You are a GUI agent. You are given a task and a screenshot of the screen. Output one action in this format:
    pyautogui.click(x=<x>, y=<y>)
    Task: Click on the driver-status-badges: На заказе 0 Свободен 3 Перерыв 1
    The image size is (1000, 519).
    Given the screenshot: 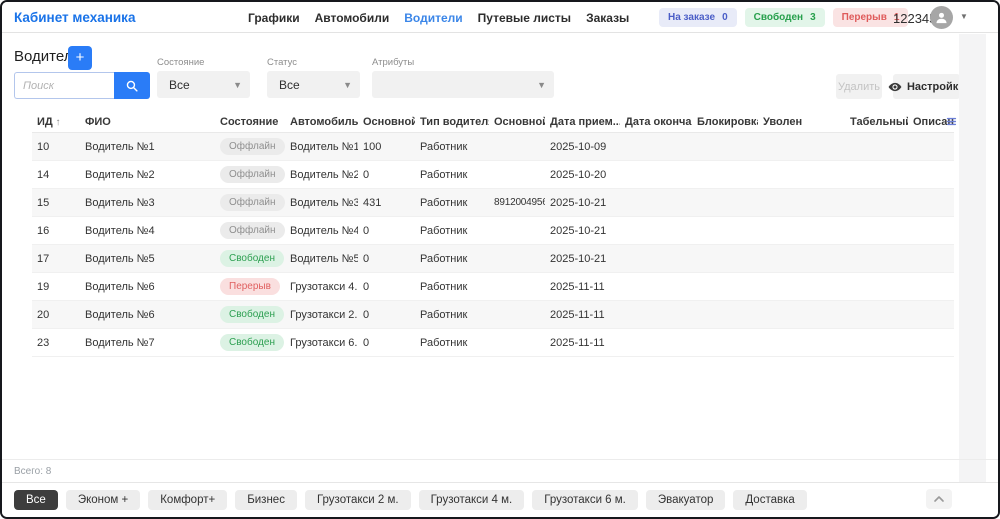 What is the action you would take?
    pyautogui.click(x=784, y=17)
    